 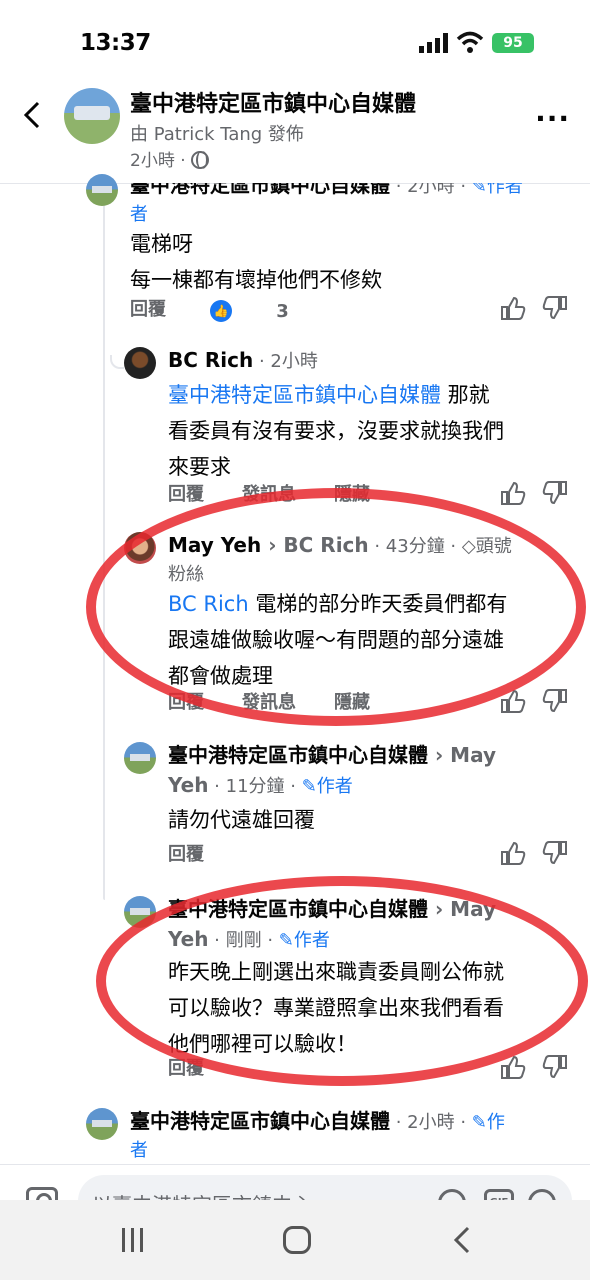 What do you see at coordinates (200, 160) in the screenshot?
I see `globe-icon` at bounding box center [200, 160].